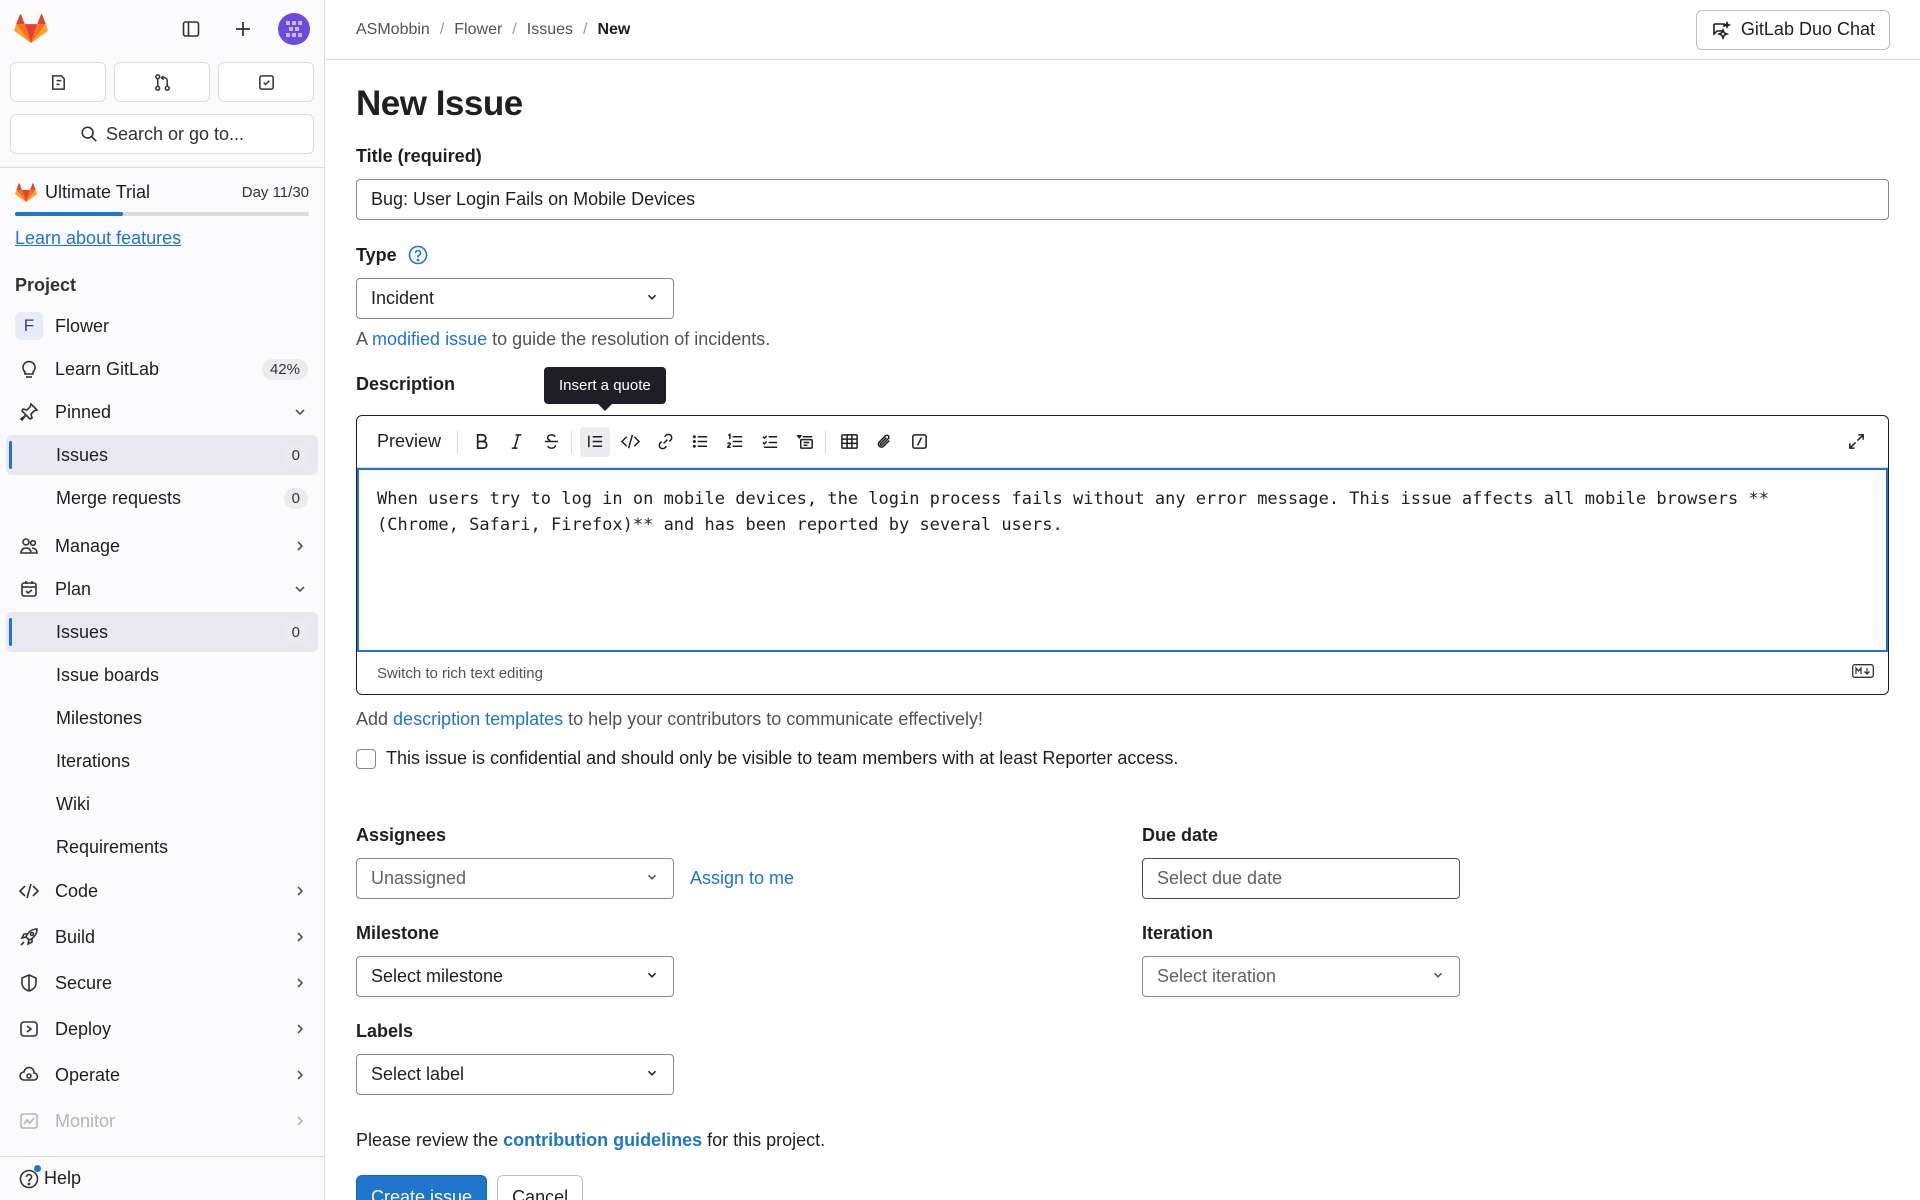 This screenshot has width=1920, height=1200. What do you see at coordinates (652, 1073) in the screenshot?
I see `chevron-down-icon` at bounding box center [652, 1073].